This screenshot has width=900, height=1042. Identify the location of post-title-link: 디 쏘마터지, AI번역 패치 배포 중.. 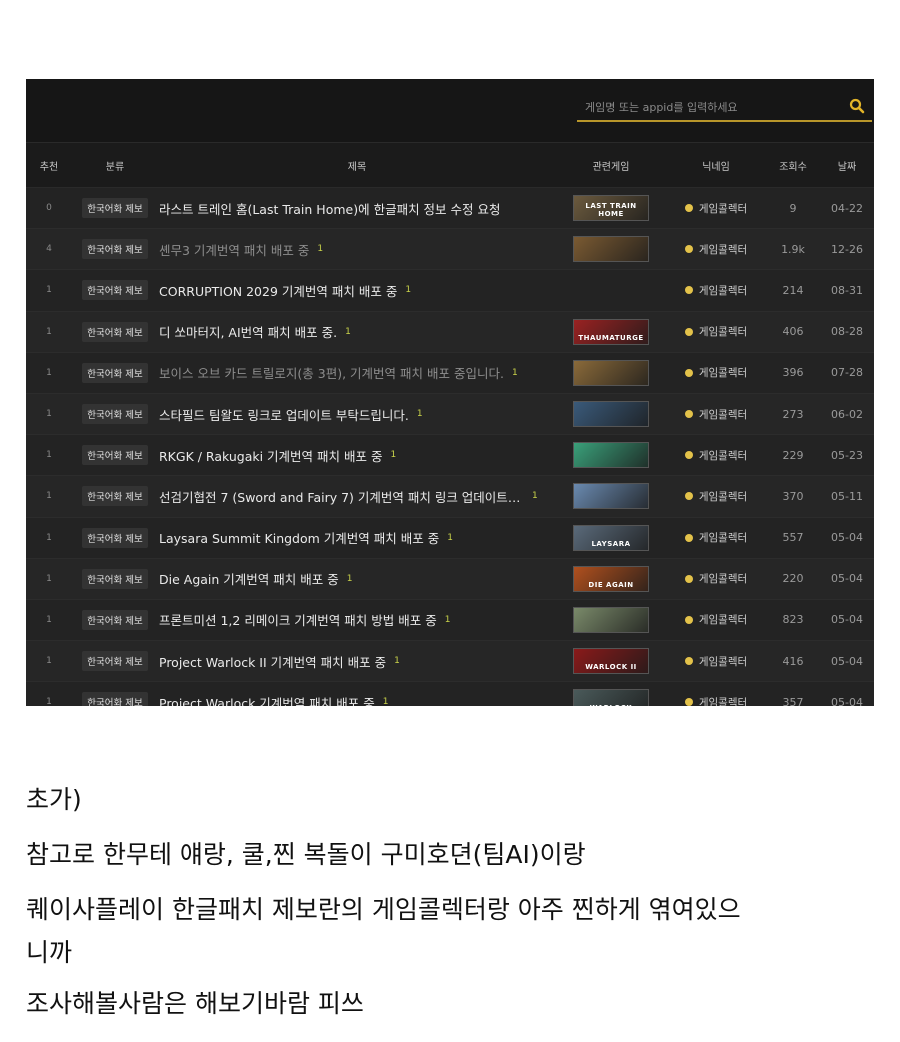
(248, 331).